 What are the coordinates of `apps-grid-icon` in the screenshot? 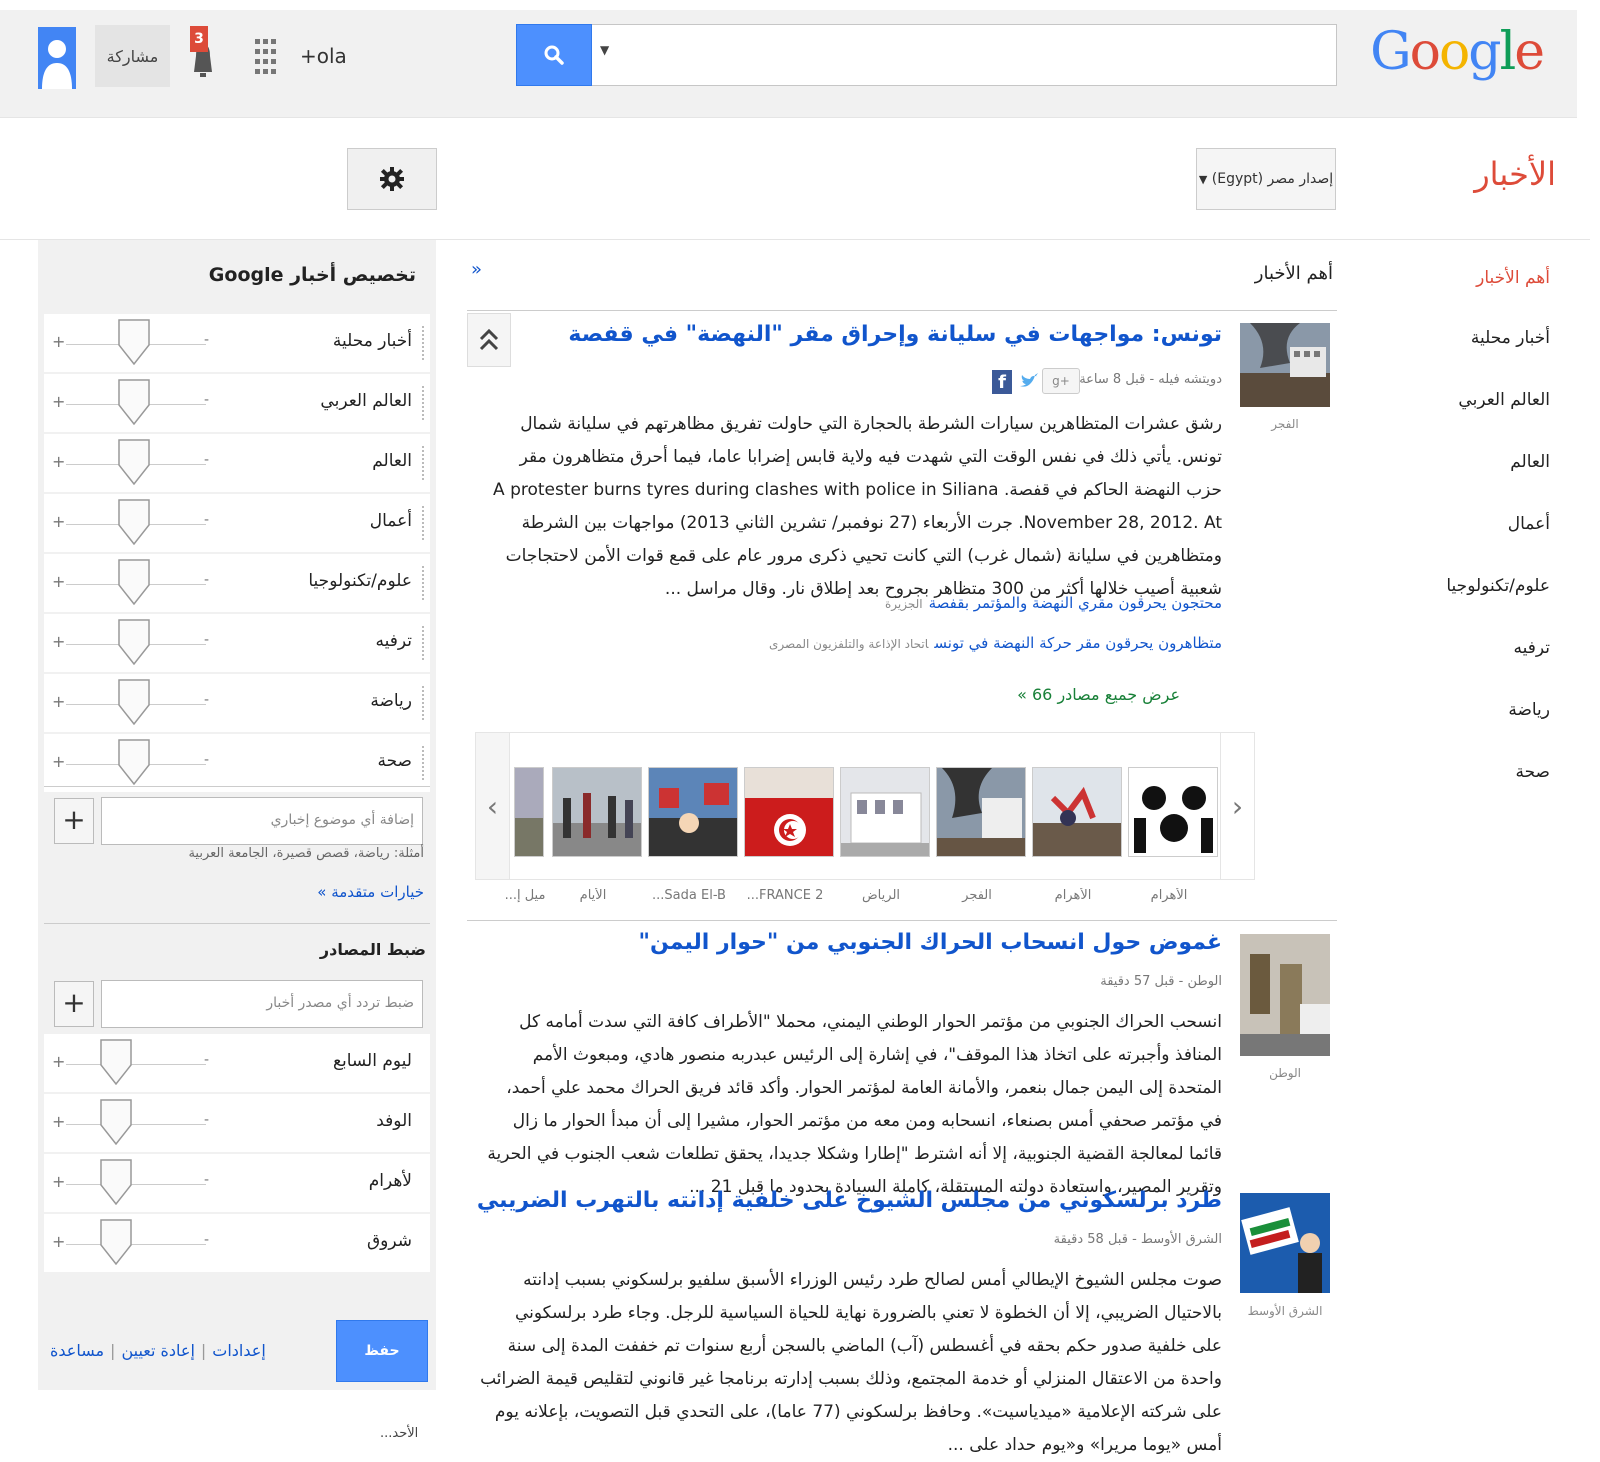 It's located at (266, 57).